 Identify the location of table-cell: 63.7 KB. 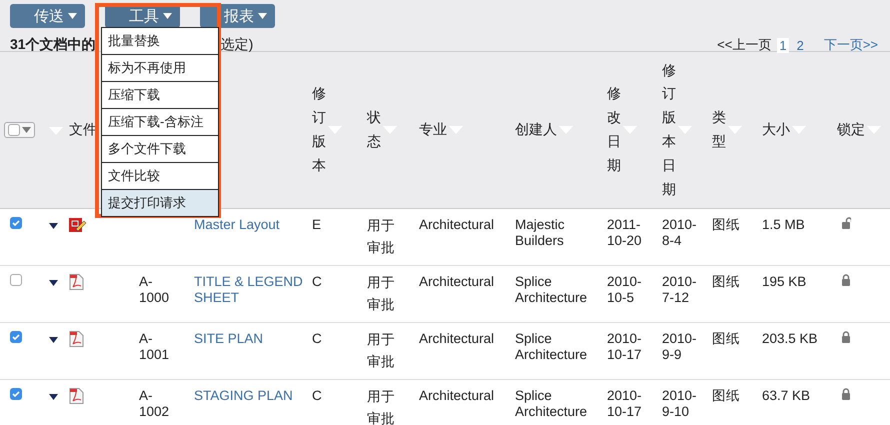
(795, 402).